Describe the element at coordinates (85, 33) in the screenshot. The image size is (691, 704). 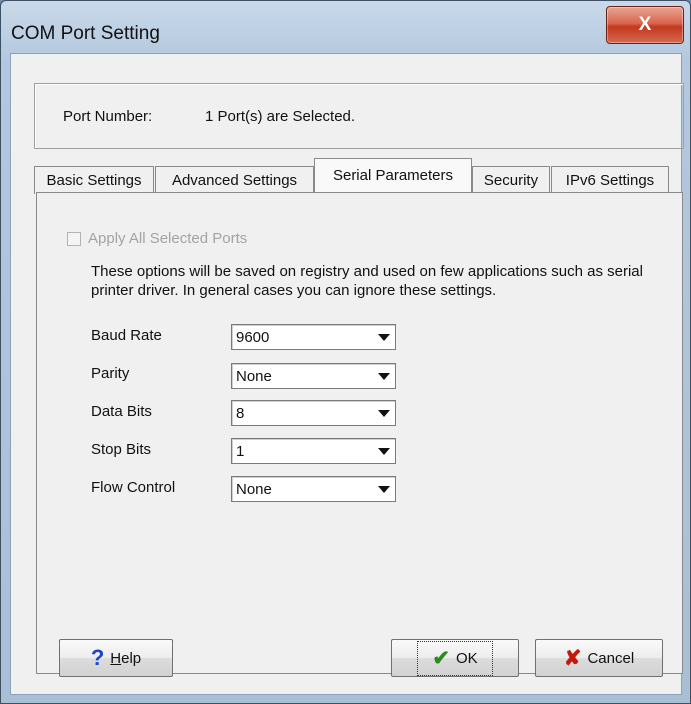
I see `window-title: COM Port Setting` at that location.